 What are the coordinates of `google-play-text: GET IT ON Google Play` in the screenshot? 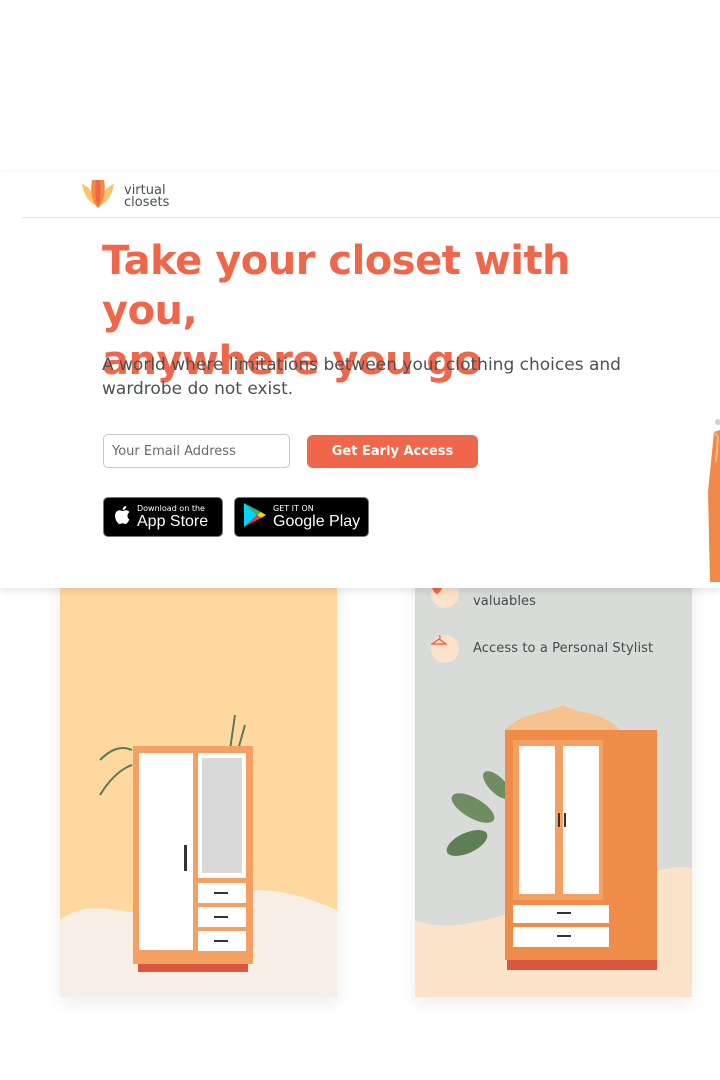 It's located at (316, 517).